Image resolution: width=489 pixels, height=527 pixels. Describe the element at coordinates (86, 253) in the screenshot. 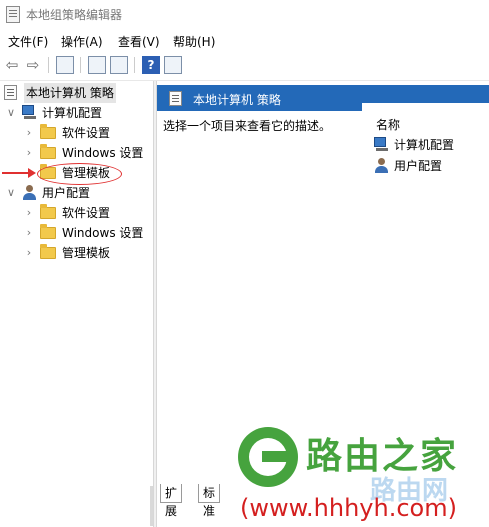

I see `tree-item-label: 管理模板` at that location.